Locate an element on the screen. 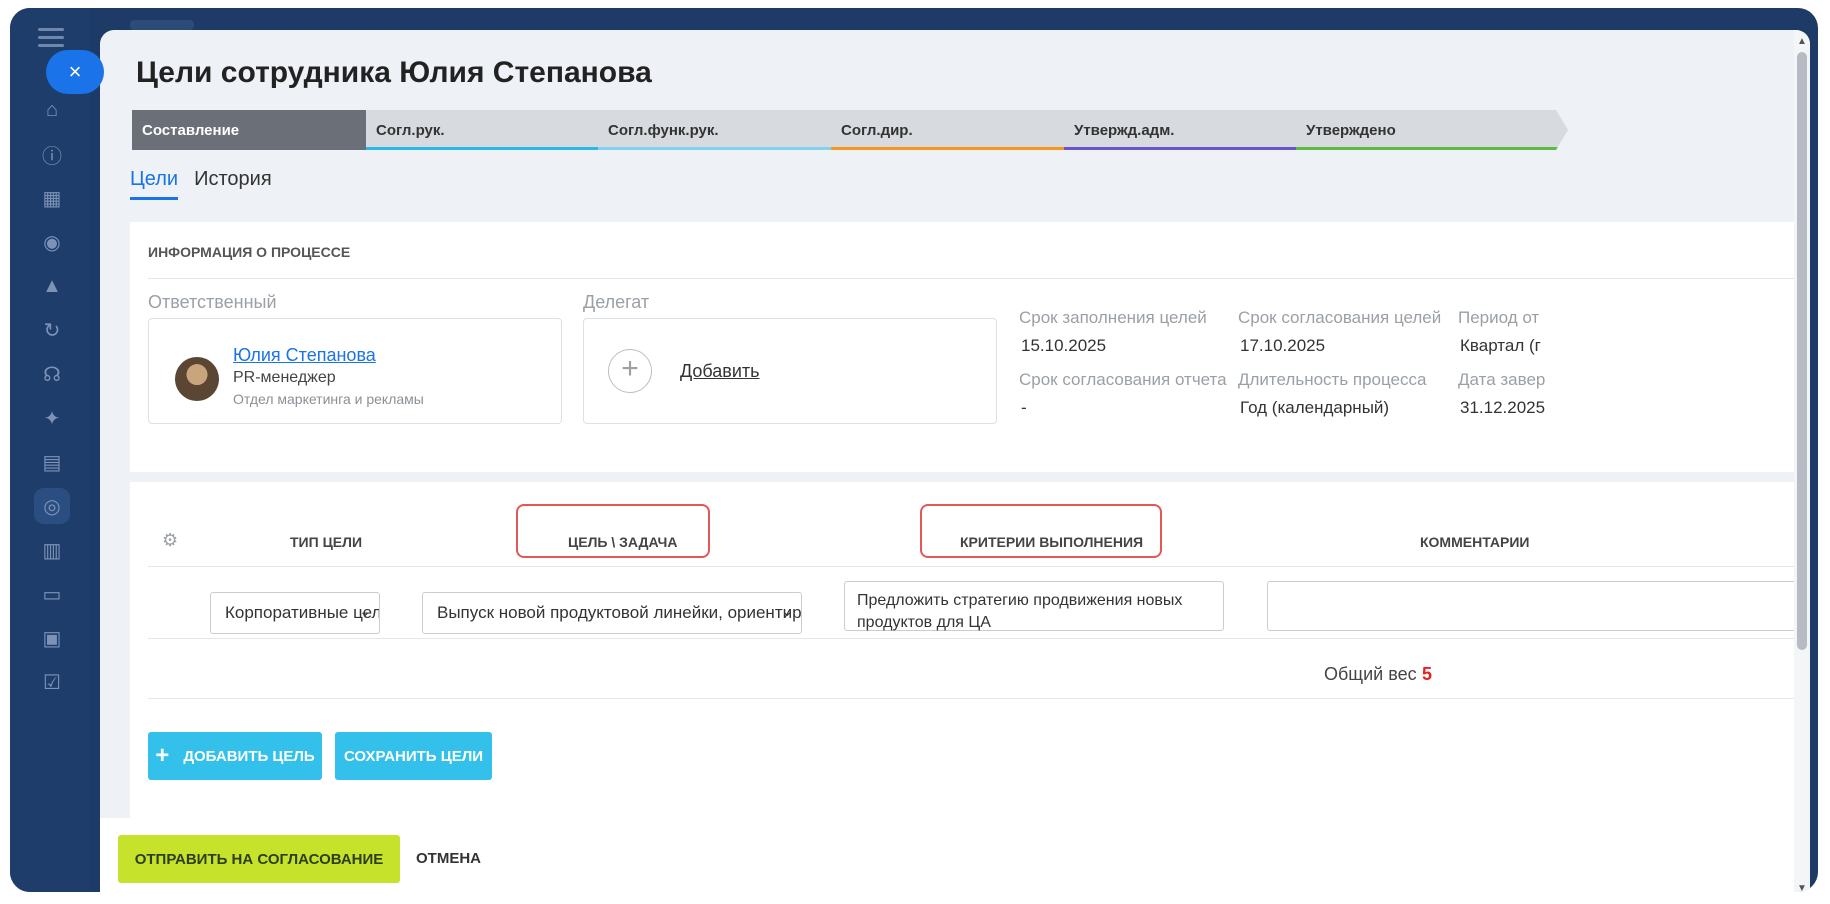 The image size is (1830, 904). close-icon: × is located at coordinates (75, 71).